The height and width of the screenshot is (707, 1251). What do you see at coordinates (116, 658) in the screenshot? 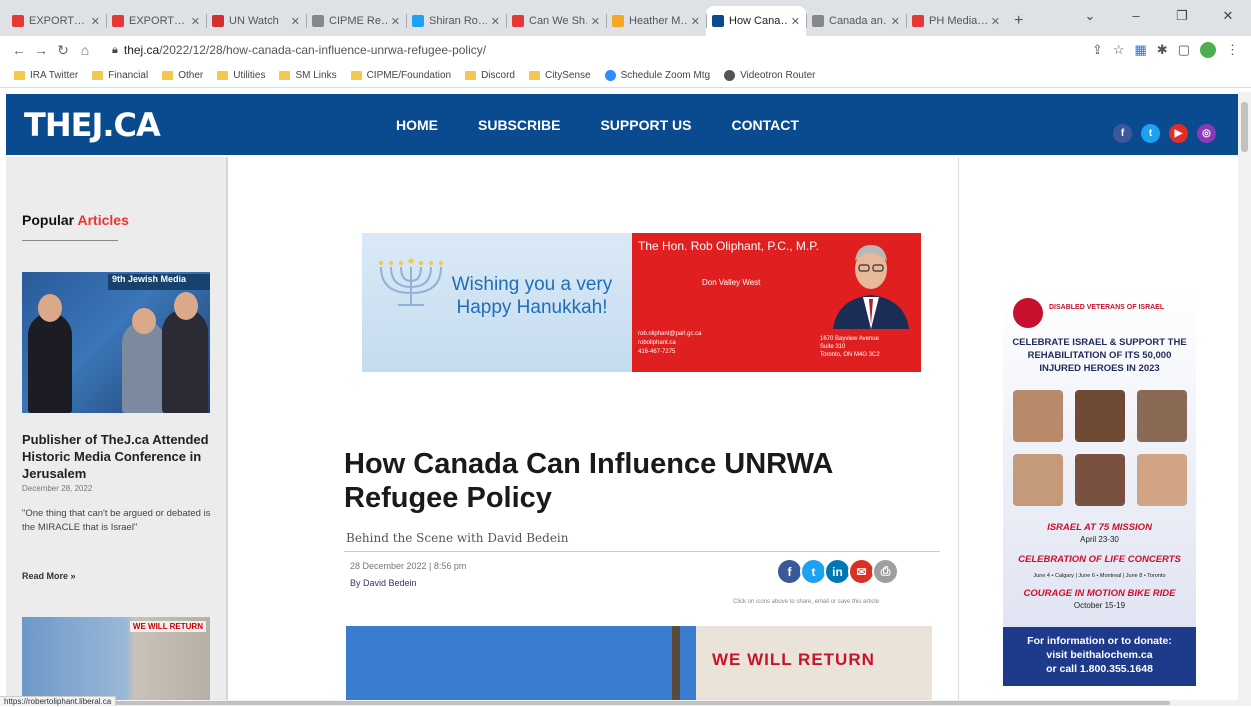
I see `second-article-thumbnail: WE WILL RETURN` at bounding box center [116, 658].